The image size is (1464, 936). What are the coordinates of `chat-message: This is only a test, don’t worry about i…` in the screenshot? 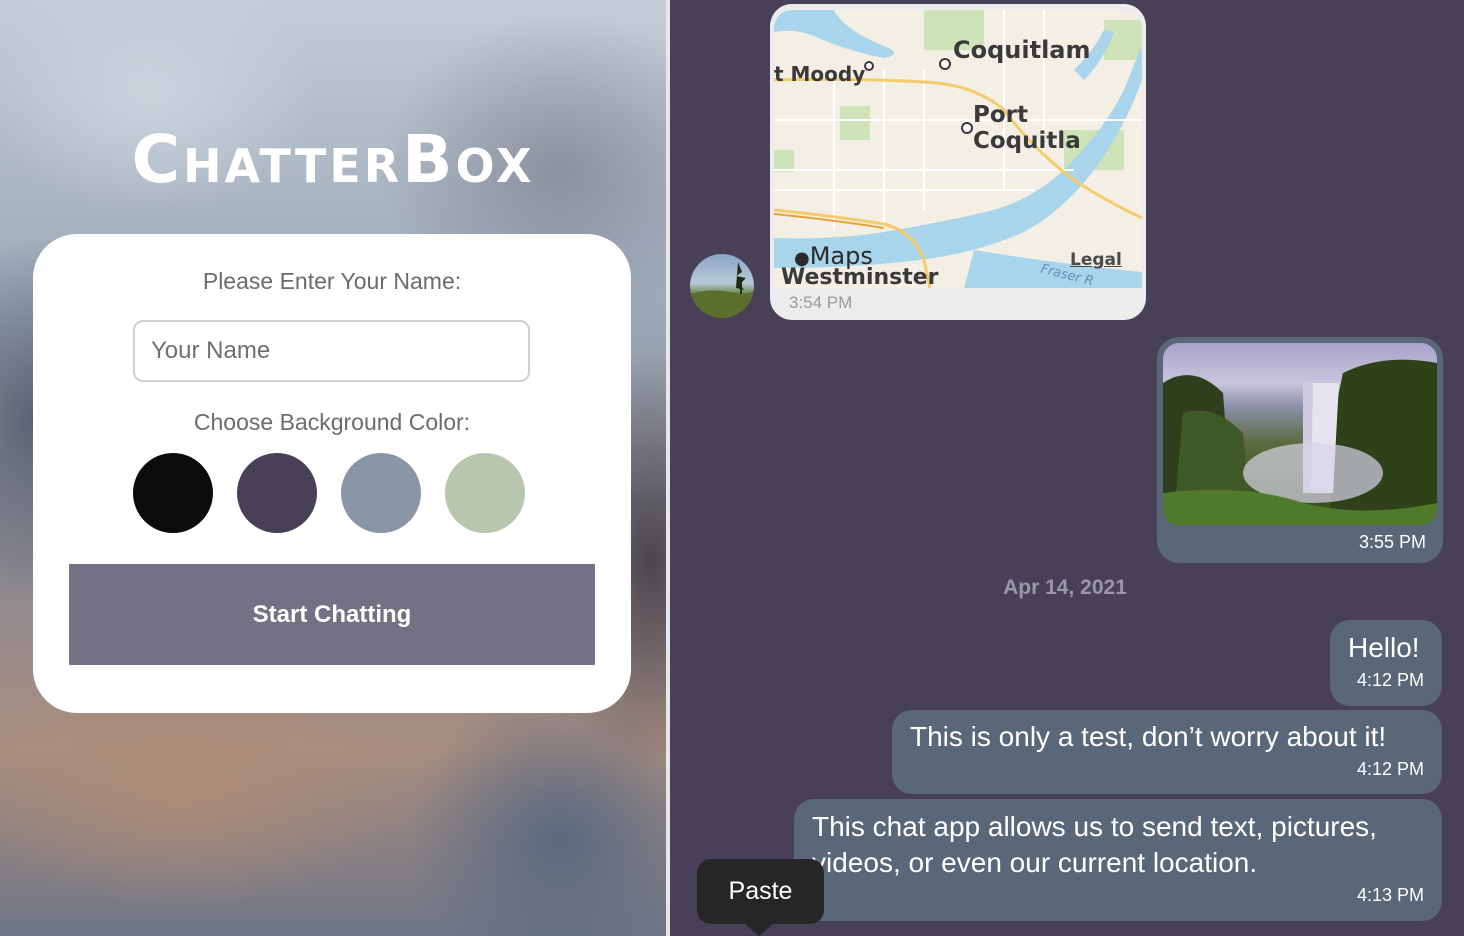 It's located at (1167, 752).